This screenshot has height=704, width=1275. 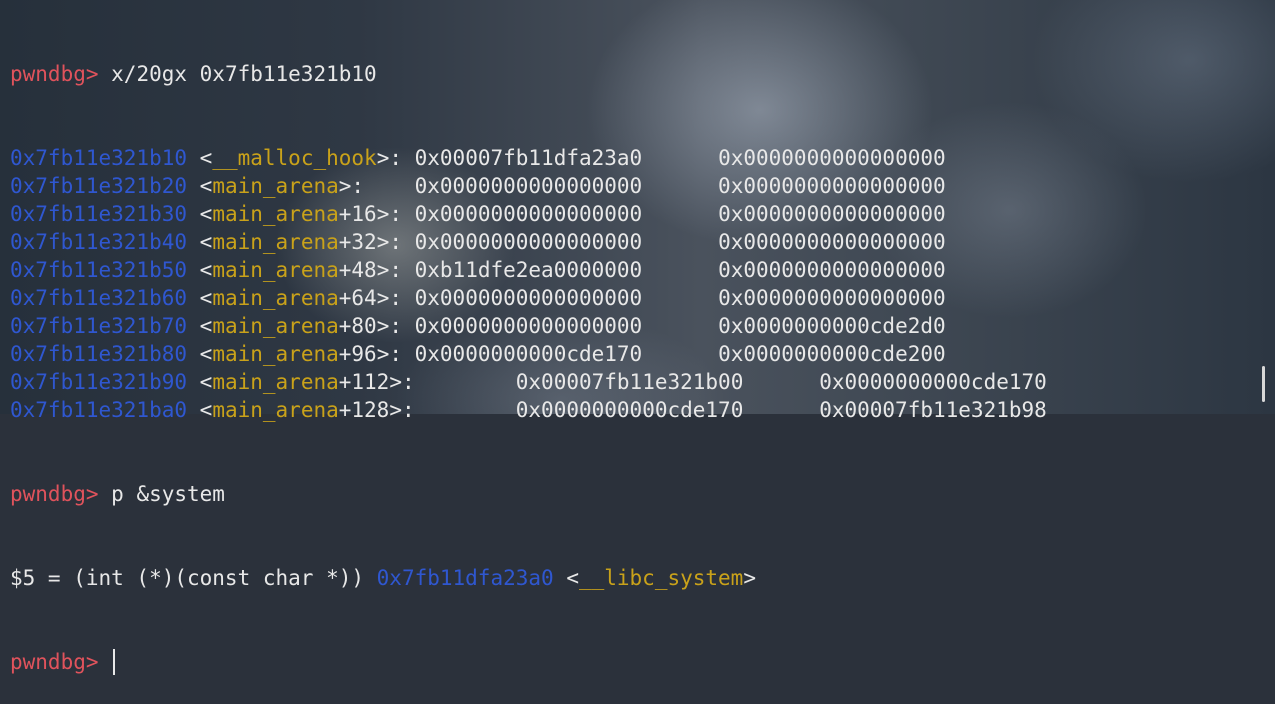 I want to click on row-value-2: 0x00007fb11e321b98, so click(x=933, y=410).